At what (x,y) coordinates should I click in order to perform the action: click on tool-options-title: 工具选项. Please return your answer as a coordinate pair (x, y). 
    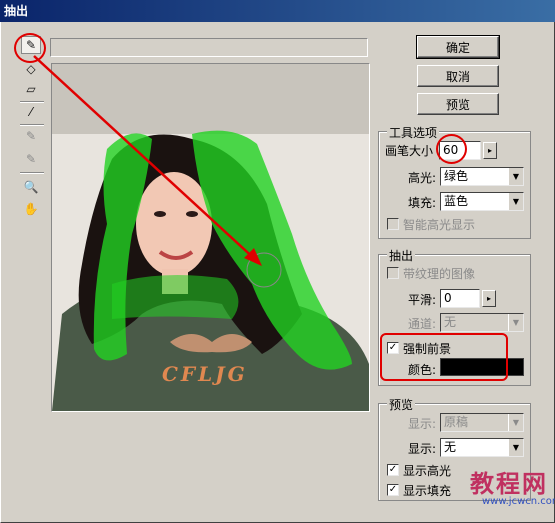
    Looking at the image, I should click on (413, 132).